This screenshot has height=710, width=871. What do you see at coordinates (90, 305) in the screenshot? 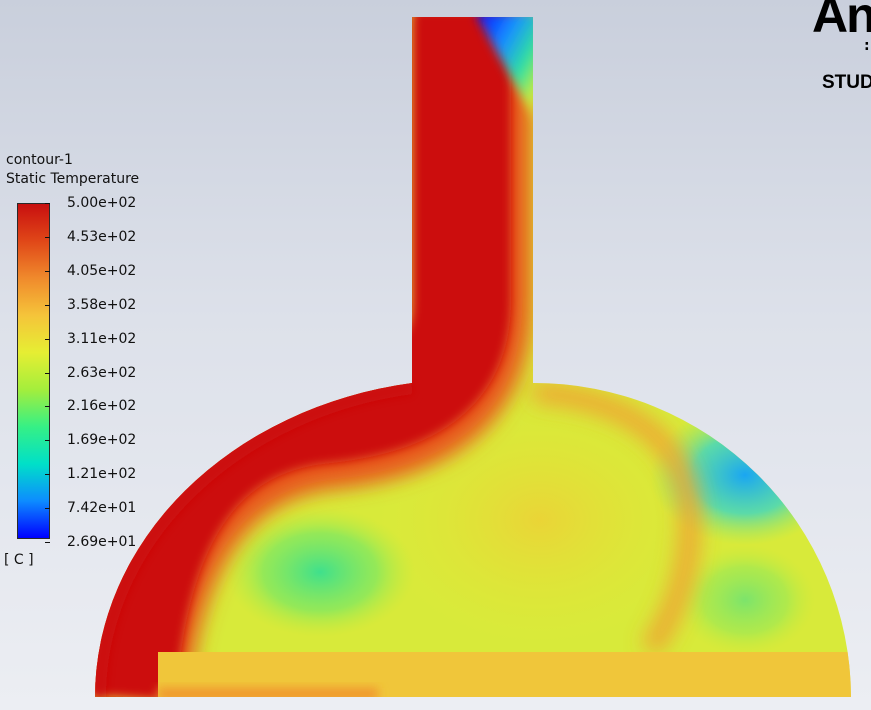
I see `legend-tick-label: 3.58e+02` at bounding box center [90, 305].